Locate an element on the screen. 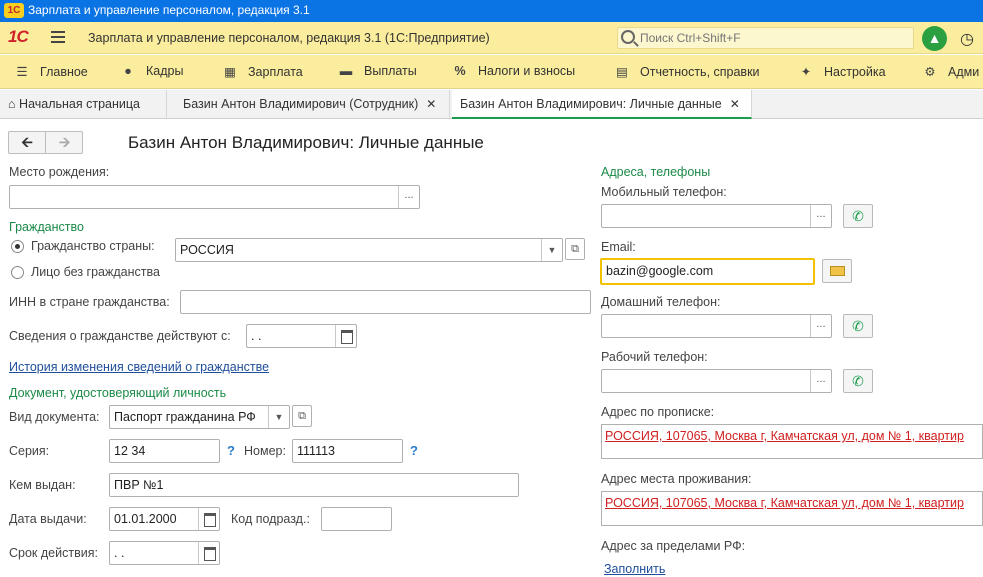 The height and width of the screenshot is (577, 983). tab-personal-data: Базин Антон Владимирович: Личные данные ✕ is located at coordinates (602, 104).